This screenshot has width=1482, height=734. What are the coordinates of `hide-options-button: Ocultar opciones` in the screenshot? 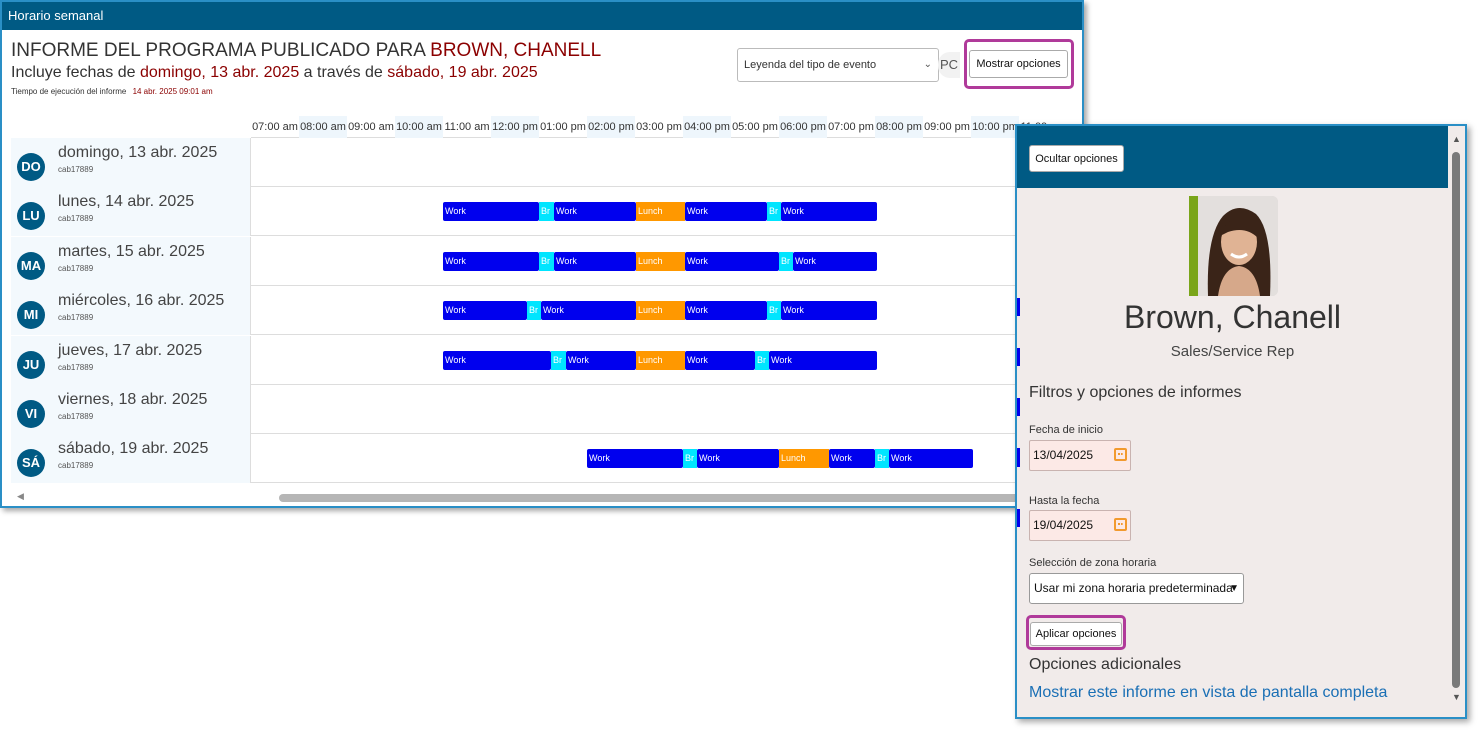 It's located at (1076, 158).